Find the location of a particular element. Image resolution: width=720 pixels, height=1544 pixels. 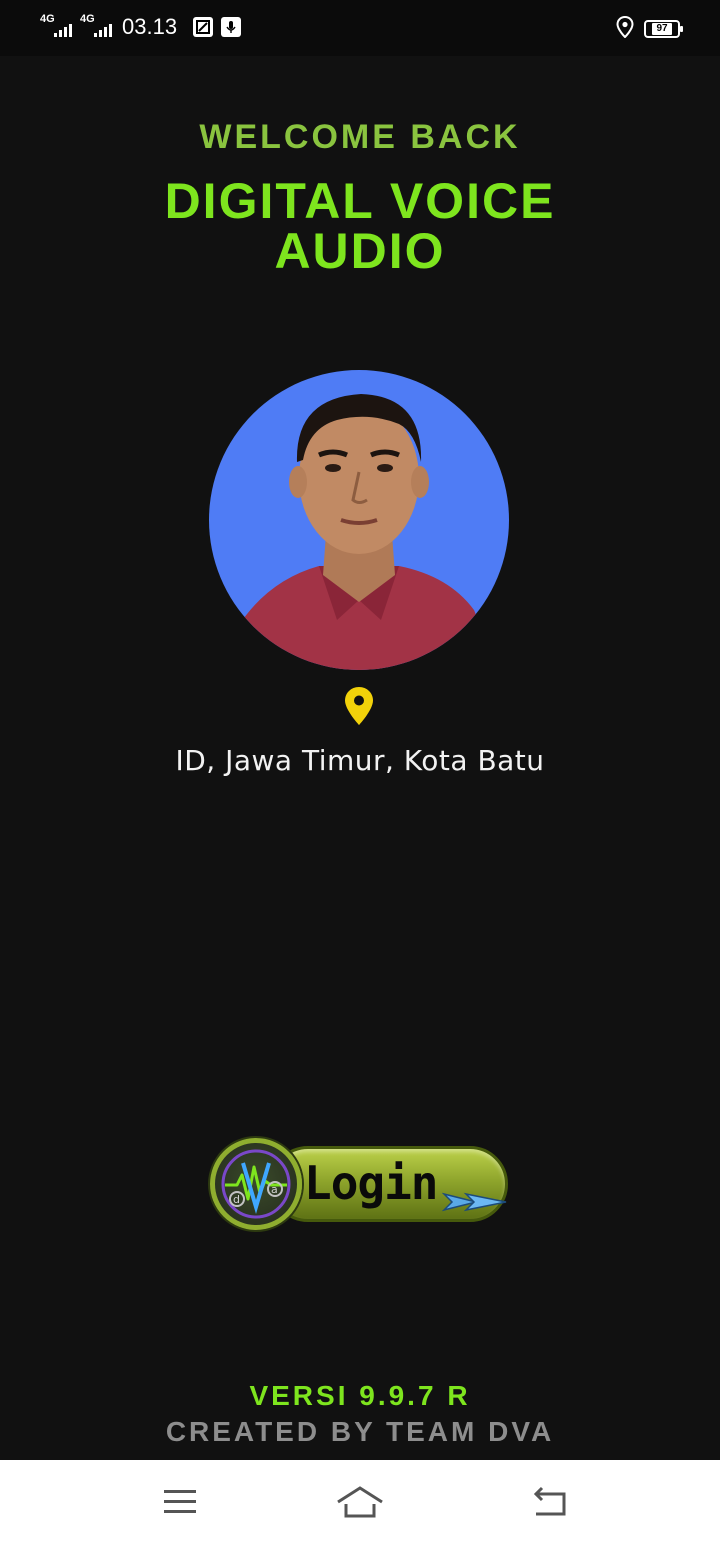

double-arrow-icon is located at coordinates (474, 1202).